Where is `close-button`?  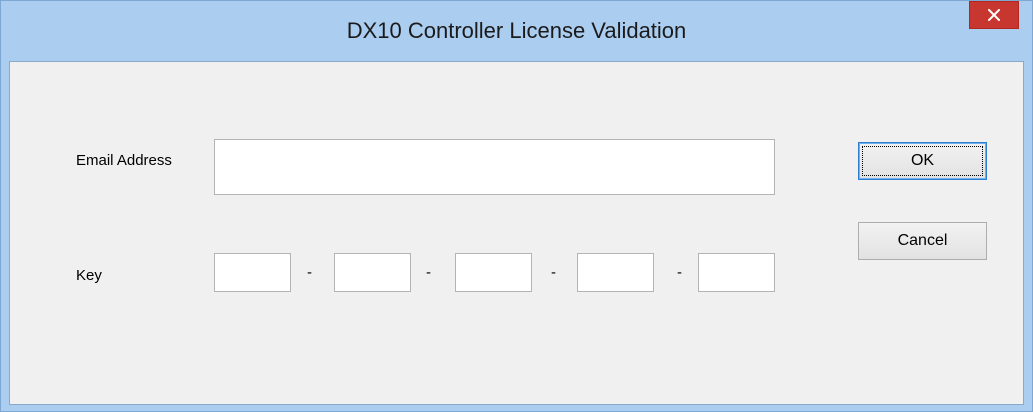 close-button is located at coordinates (994, 15).